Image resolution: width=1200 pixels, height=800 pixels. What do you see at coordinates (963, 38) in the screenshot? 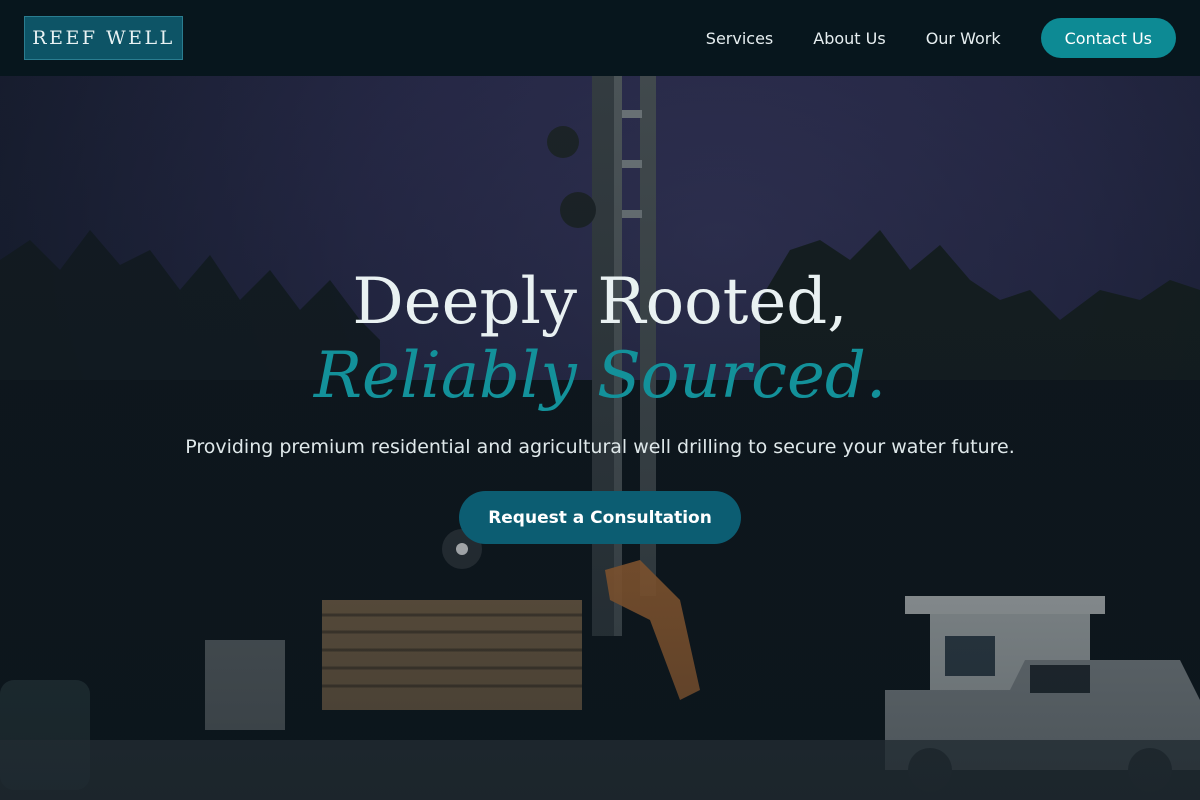
I see `nav-link-our-work: Our Work` at bounding box center [963, 38].